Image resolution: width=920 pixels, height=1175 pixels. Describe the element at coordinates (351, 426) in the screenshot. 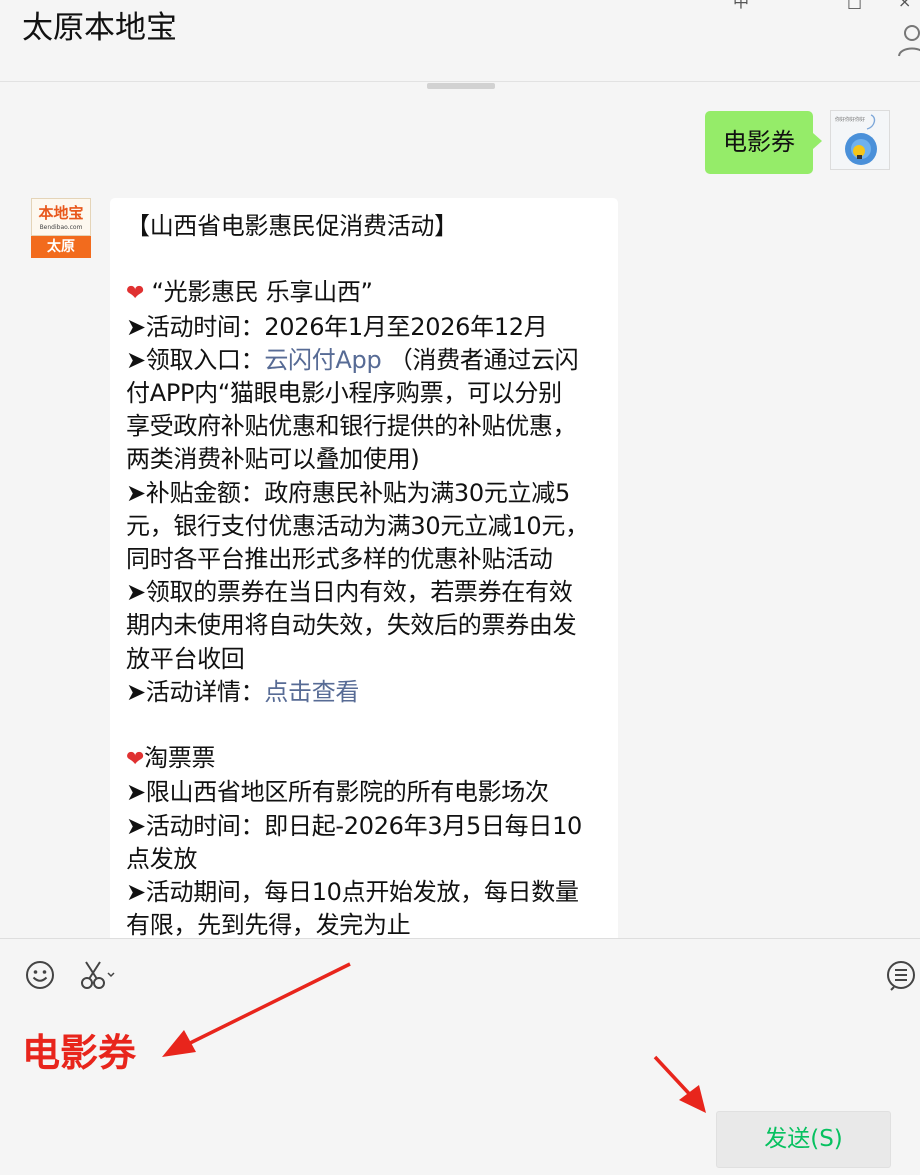

I see `message-line: 享受政府补贴优惠和银行提供的补贴优惠，` at that location.